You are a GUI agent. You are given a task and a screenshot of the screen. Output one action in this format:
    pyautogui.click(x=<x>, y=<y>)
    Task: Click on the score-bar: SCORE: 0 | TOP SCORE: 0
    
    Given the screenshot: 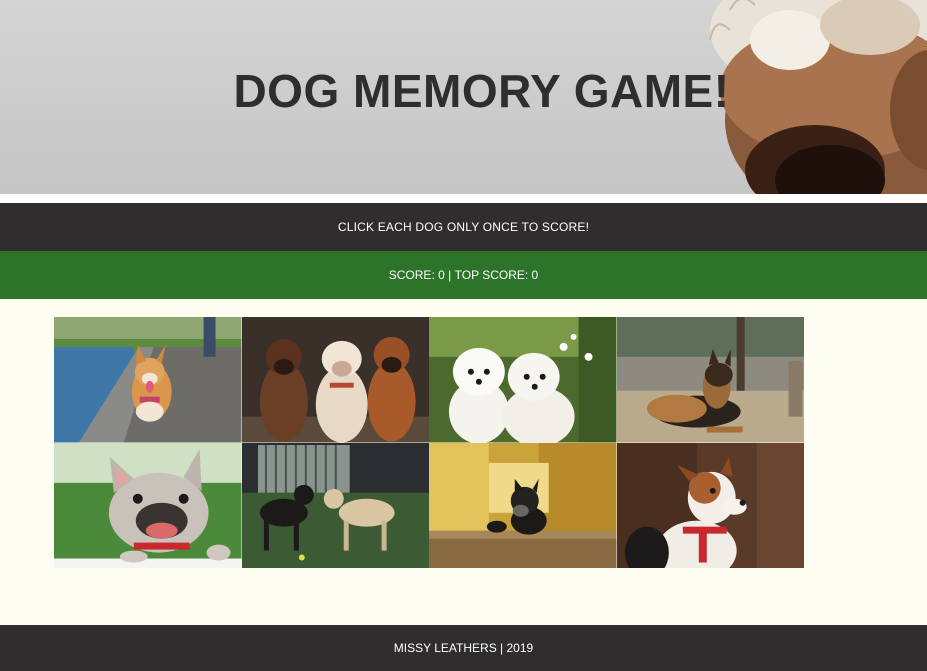 What is the action you would take?
    pyautogui.click(x=463, y=275)
    